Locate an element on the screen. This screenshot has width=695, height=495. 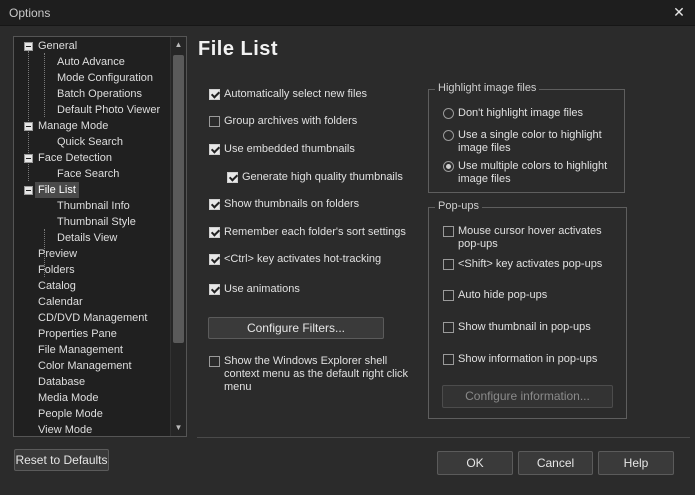
tree-item-manage-mode: Manage Mode is located at coordinates (73, 126).